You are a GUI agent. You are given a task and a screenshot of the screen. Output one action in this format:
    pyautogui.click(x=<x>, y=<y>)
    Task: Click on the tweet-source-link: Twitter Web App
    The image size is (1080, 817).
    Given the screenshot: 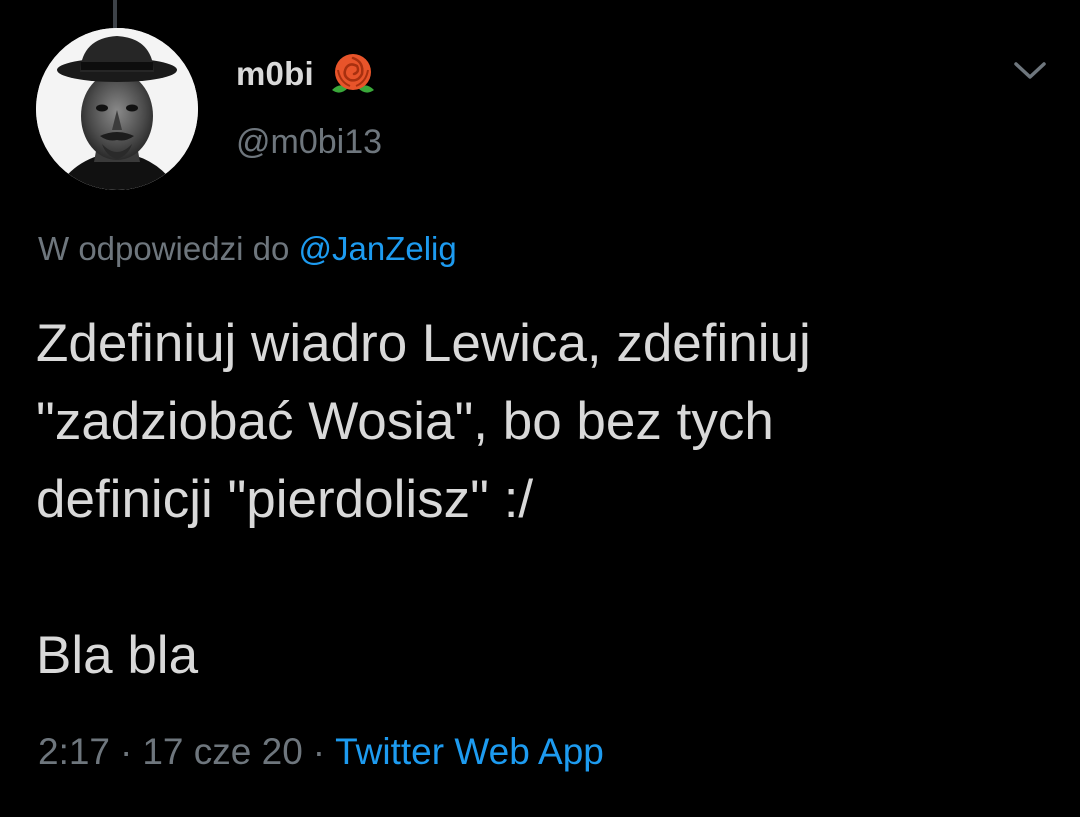 What is the action you would take?
    pyautogui.click(x=469, y=751)
    